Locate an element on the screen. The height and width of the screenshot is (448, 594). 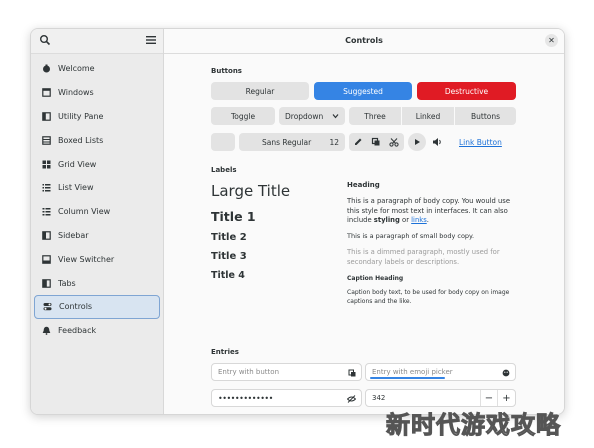
dropdown-button: Dropdown is located at coordinates (312, 116).